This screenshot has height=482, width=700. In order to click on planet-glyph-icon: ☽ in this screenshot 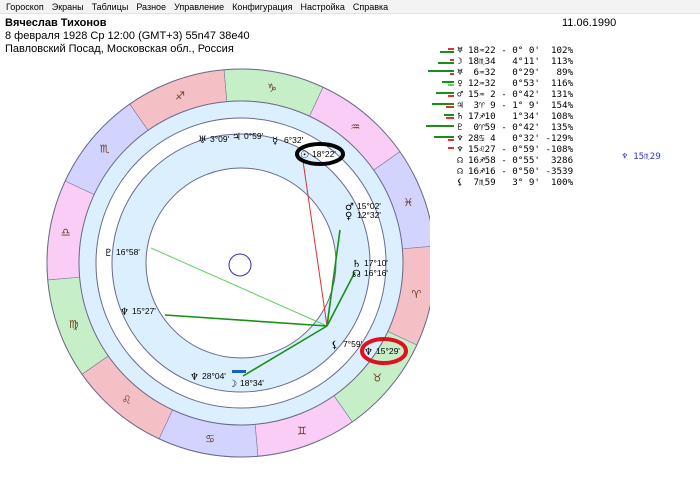, I will do `click(460, 61)`.